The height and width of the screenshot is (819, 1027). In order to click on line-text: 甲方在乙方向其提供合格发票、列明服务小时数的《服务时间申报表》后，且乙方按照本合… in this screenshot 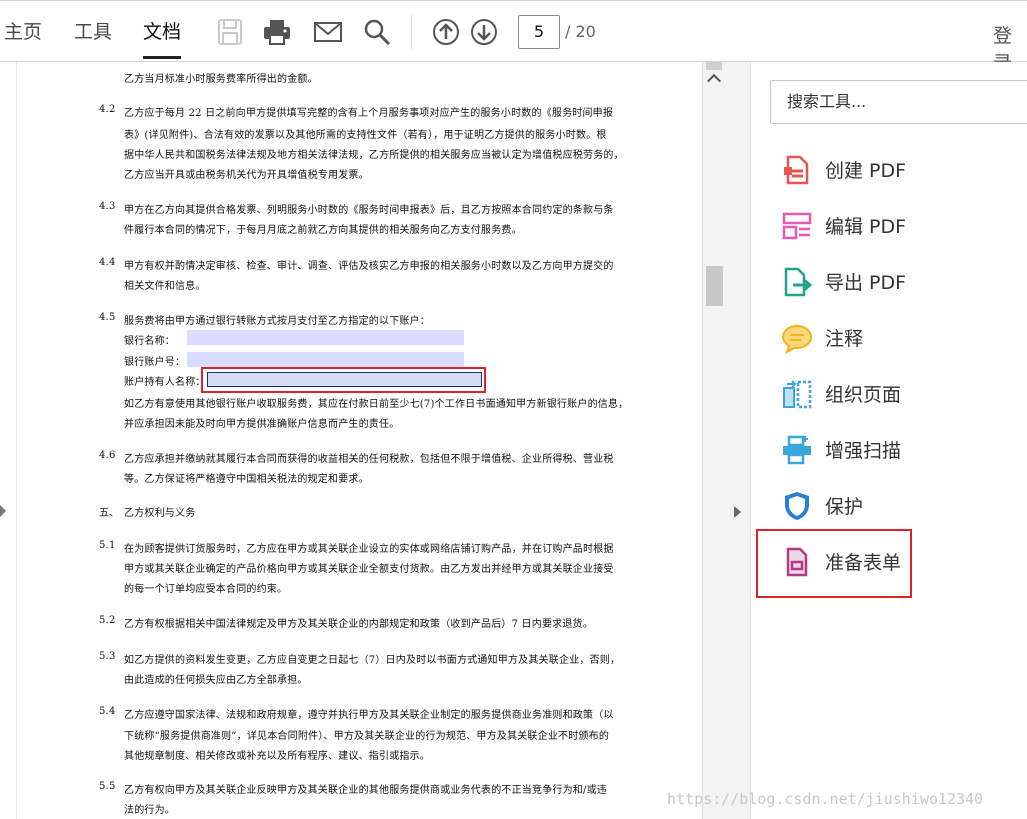, I will do `click(369, 210)`.